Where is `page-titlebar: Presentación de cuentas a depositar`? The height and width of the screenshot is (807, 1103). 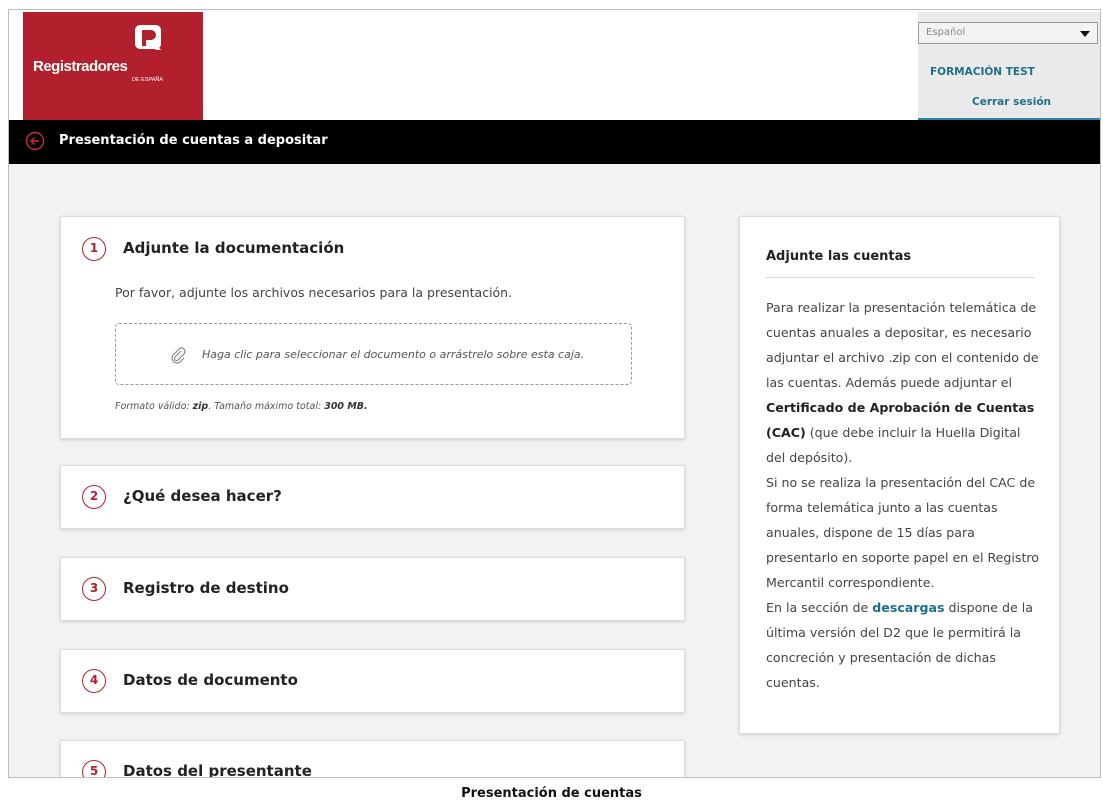 page-titlebar: Presentación de cuentas a depositar is located at coordinates (554, 142).